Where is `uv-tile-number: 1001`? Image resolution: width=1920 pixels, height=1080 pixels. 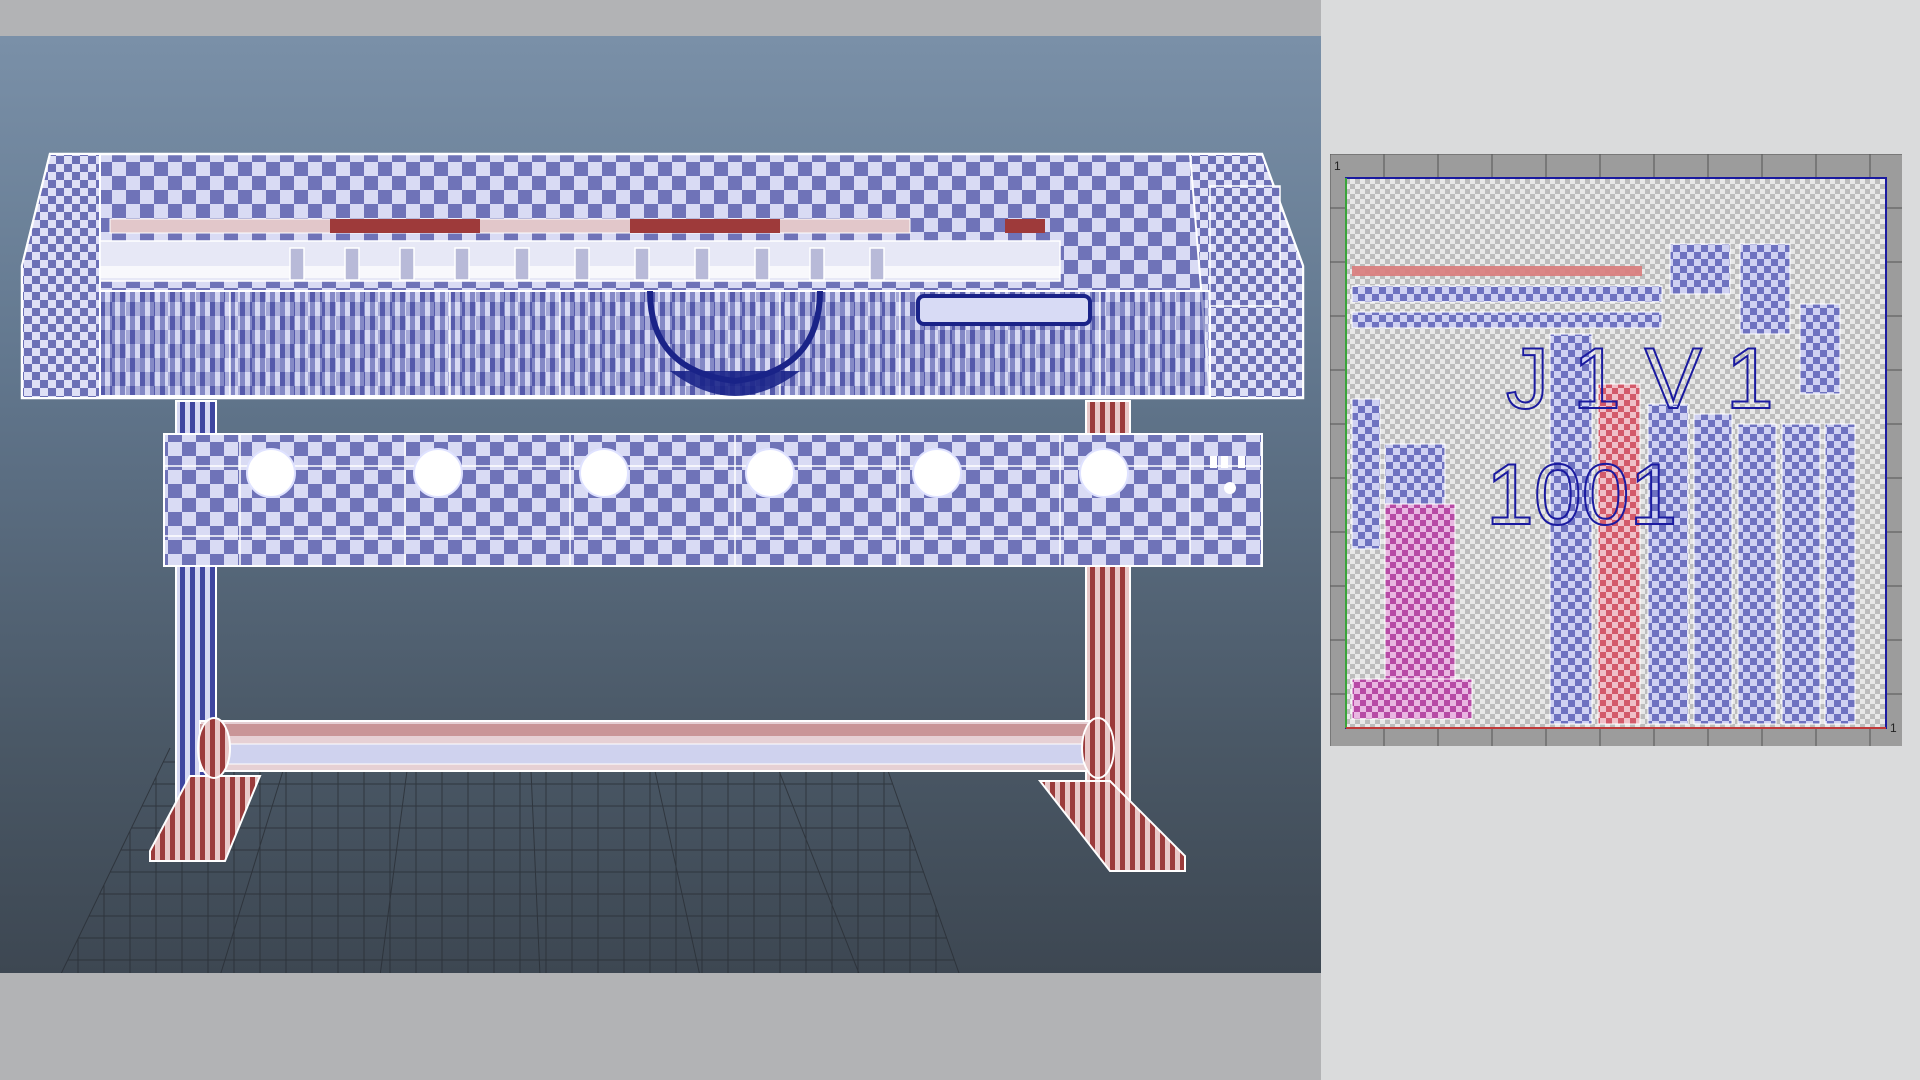 uv-tile-number: 1001 is located at coordinates (1581, 495).